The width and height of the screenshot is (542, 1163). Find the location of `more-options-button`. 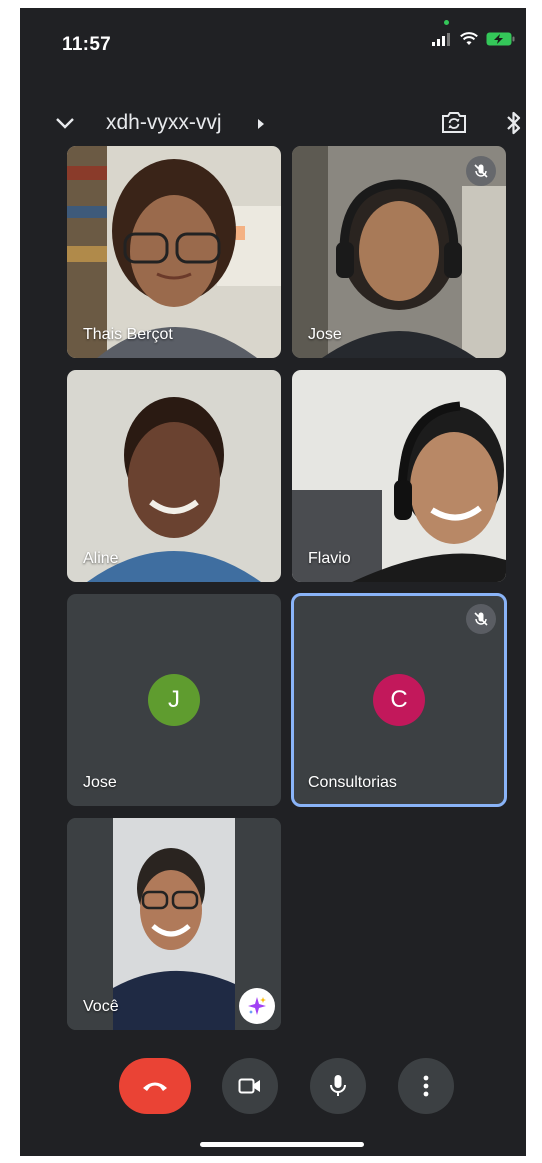

more-options-button is located at coordinates (426, 1086).